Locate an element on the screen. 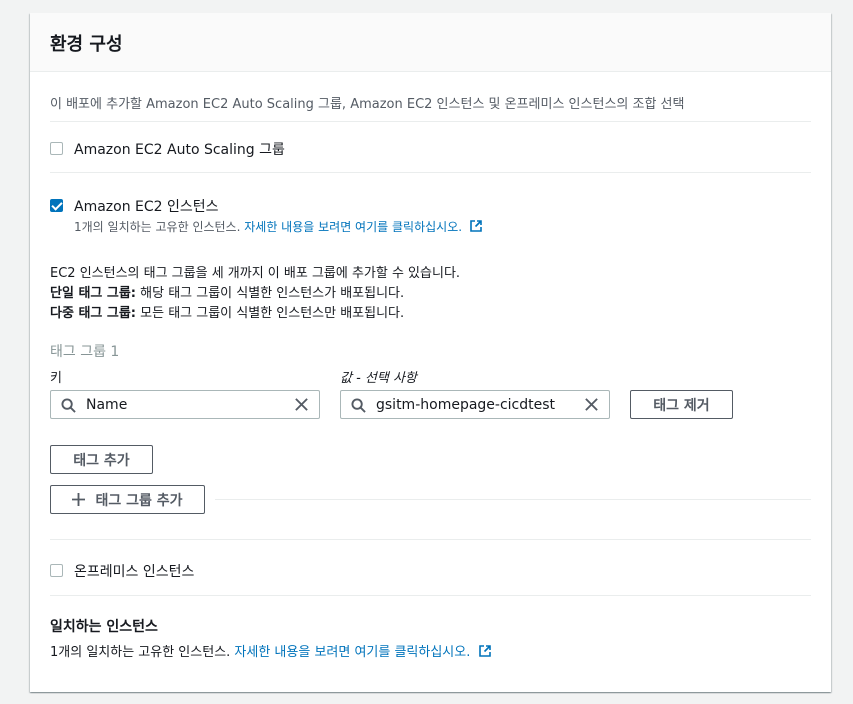 This screenshot has height=704, width=853. info-multi: 다중 태그 그룹: 모든 태그 그룹이 식별한 인스턴스만 배포됩니다. is located at coordinates (430, 314).